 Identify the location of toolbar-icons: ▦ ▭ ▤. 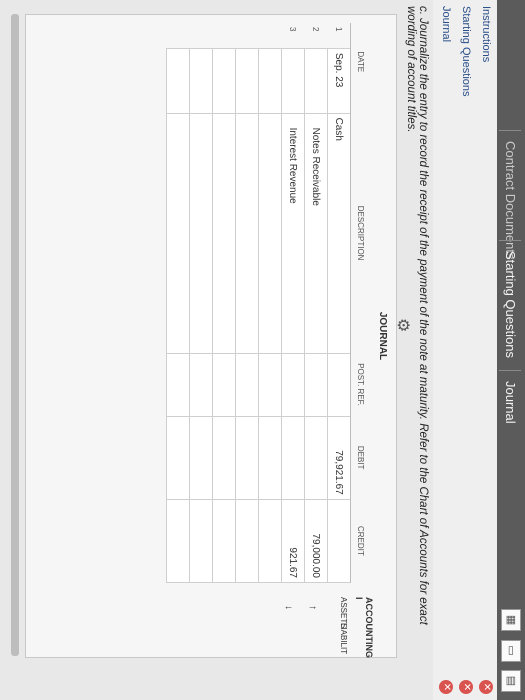
(511, 648).